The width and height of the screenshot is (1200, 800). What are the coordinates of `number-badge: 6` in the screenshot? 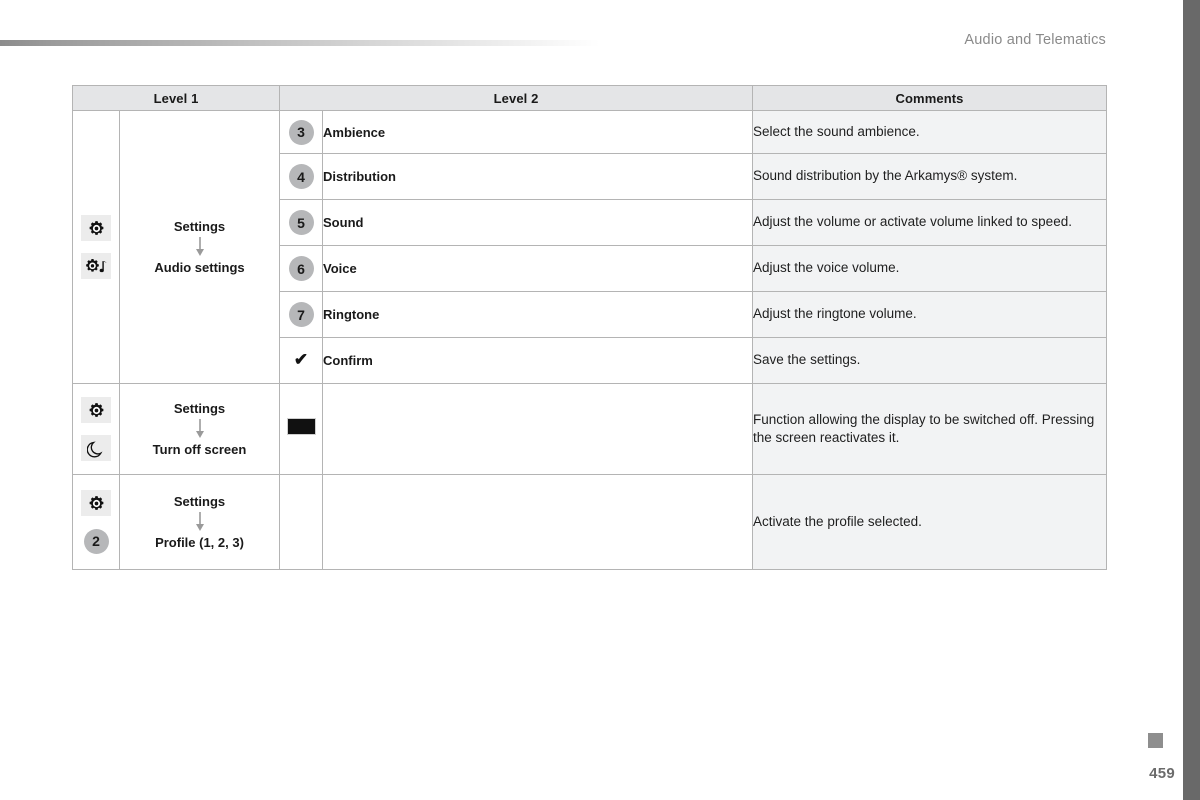 It's located at (301, 268).